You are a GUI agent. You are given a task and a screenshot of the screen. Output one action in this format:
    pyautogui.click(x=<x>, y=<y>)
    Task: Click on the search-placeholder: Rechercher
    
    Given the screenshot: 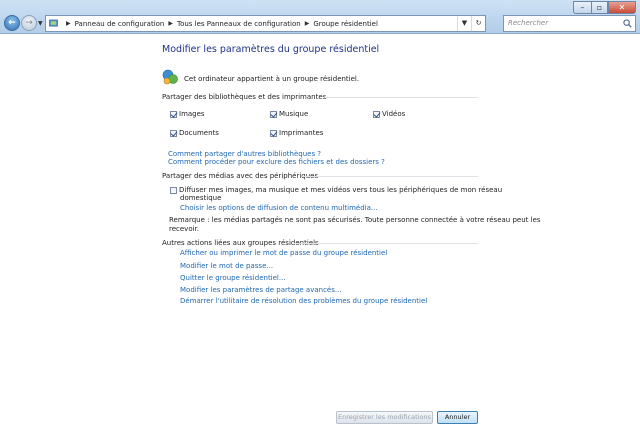 What is the action you would take?
    pyautogui.click(x=528, y=23)
    